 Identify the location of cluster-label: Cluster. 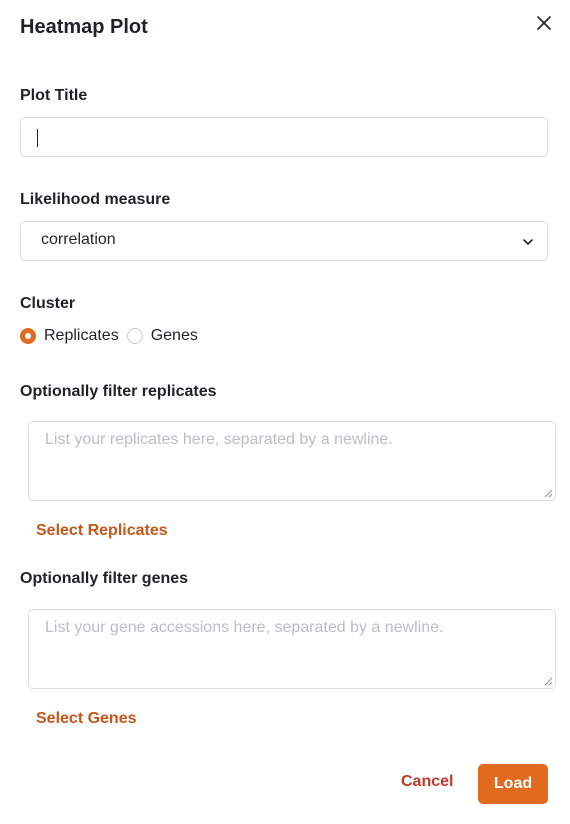
(48, 303).